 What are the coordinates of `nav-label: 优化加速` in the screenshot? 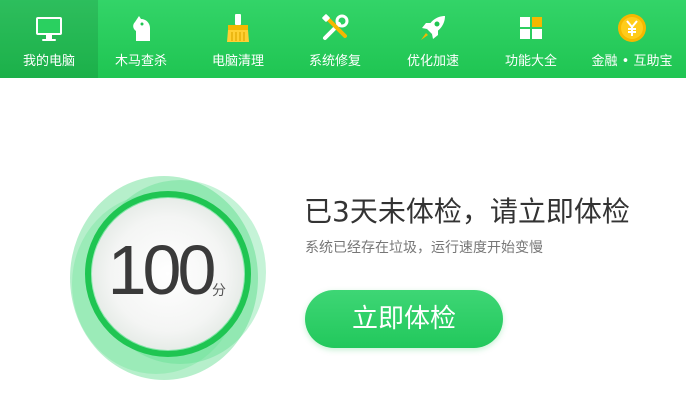 It's located at (432, 61).